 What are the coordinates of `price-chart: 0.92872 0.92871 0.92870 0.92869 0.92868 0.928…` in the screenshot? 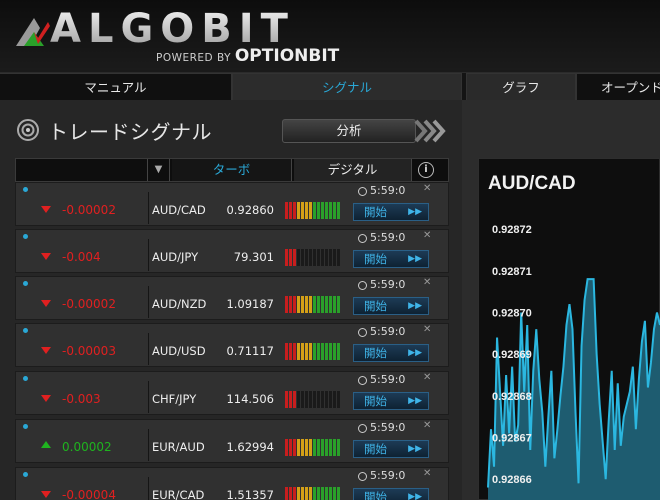 It's located at (573, 362).